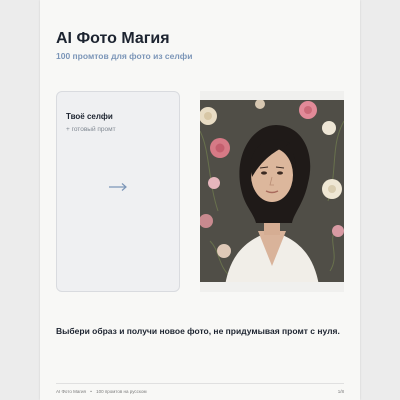 This screenshot has width=400, height=400. Describe the element at coordinates (91, 129) in the screenshot. I see `selfie-card-subtitle: + готовый промт` at that location.